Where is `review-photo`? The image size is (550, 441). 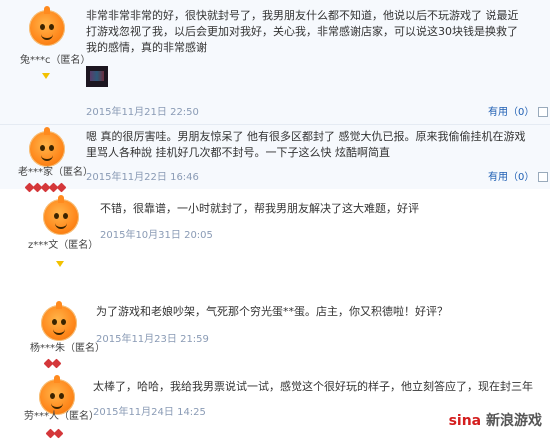 review-photo is located at coordinates (97, 76).